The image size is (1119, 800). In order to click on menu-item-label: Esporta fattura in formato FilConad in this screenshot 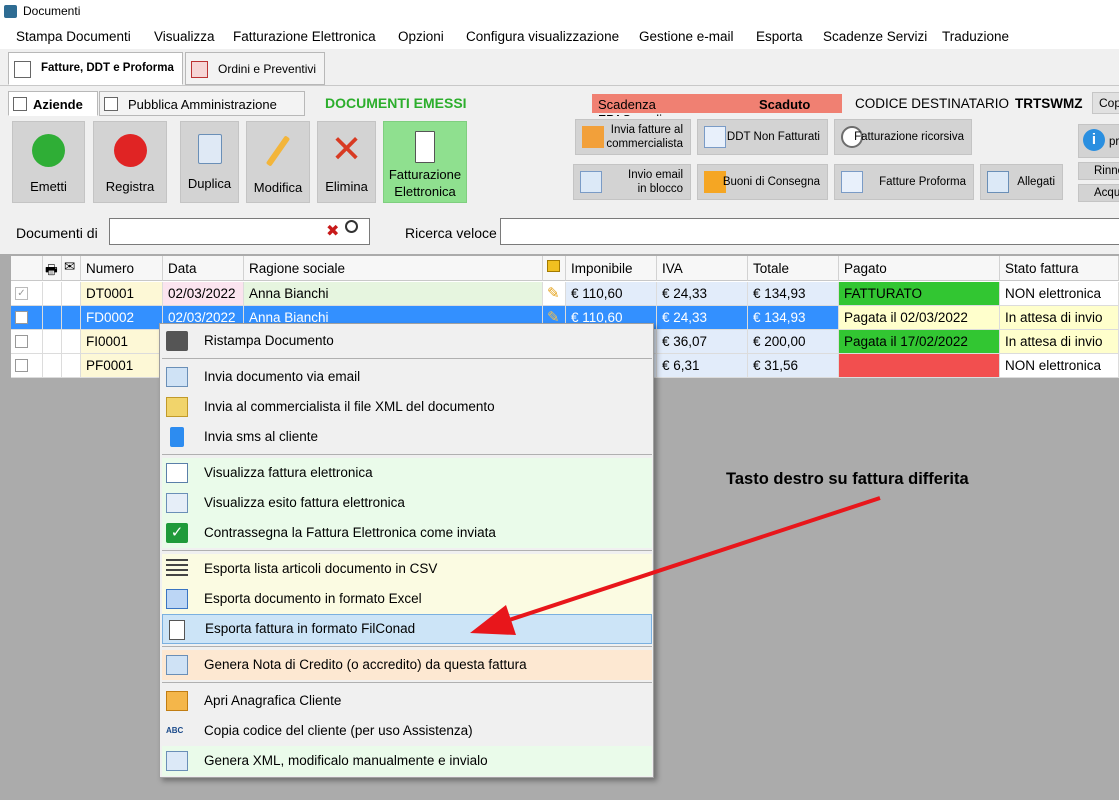, I will do `click(310, 628)`.